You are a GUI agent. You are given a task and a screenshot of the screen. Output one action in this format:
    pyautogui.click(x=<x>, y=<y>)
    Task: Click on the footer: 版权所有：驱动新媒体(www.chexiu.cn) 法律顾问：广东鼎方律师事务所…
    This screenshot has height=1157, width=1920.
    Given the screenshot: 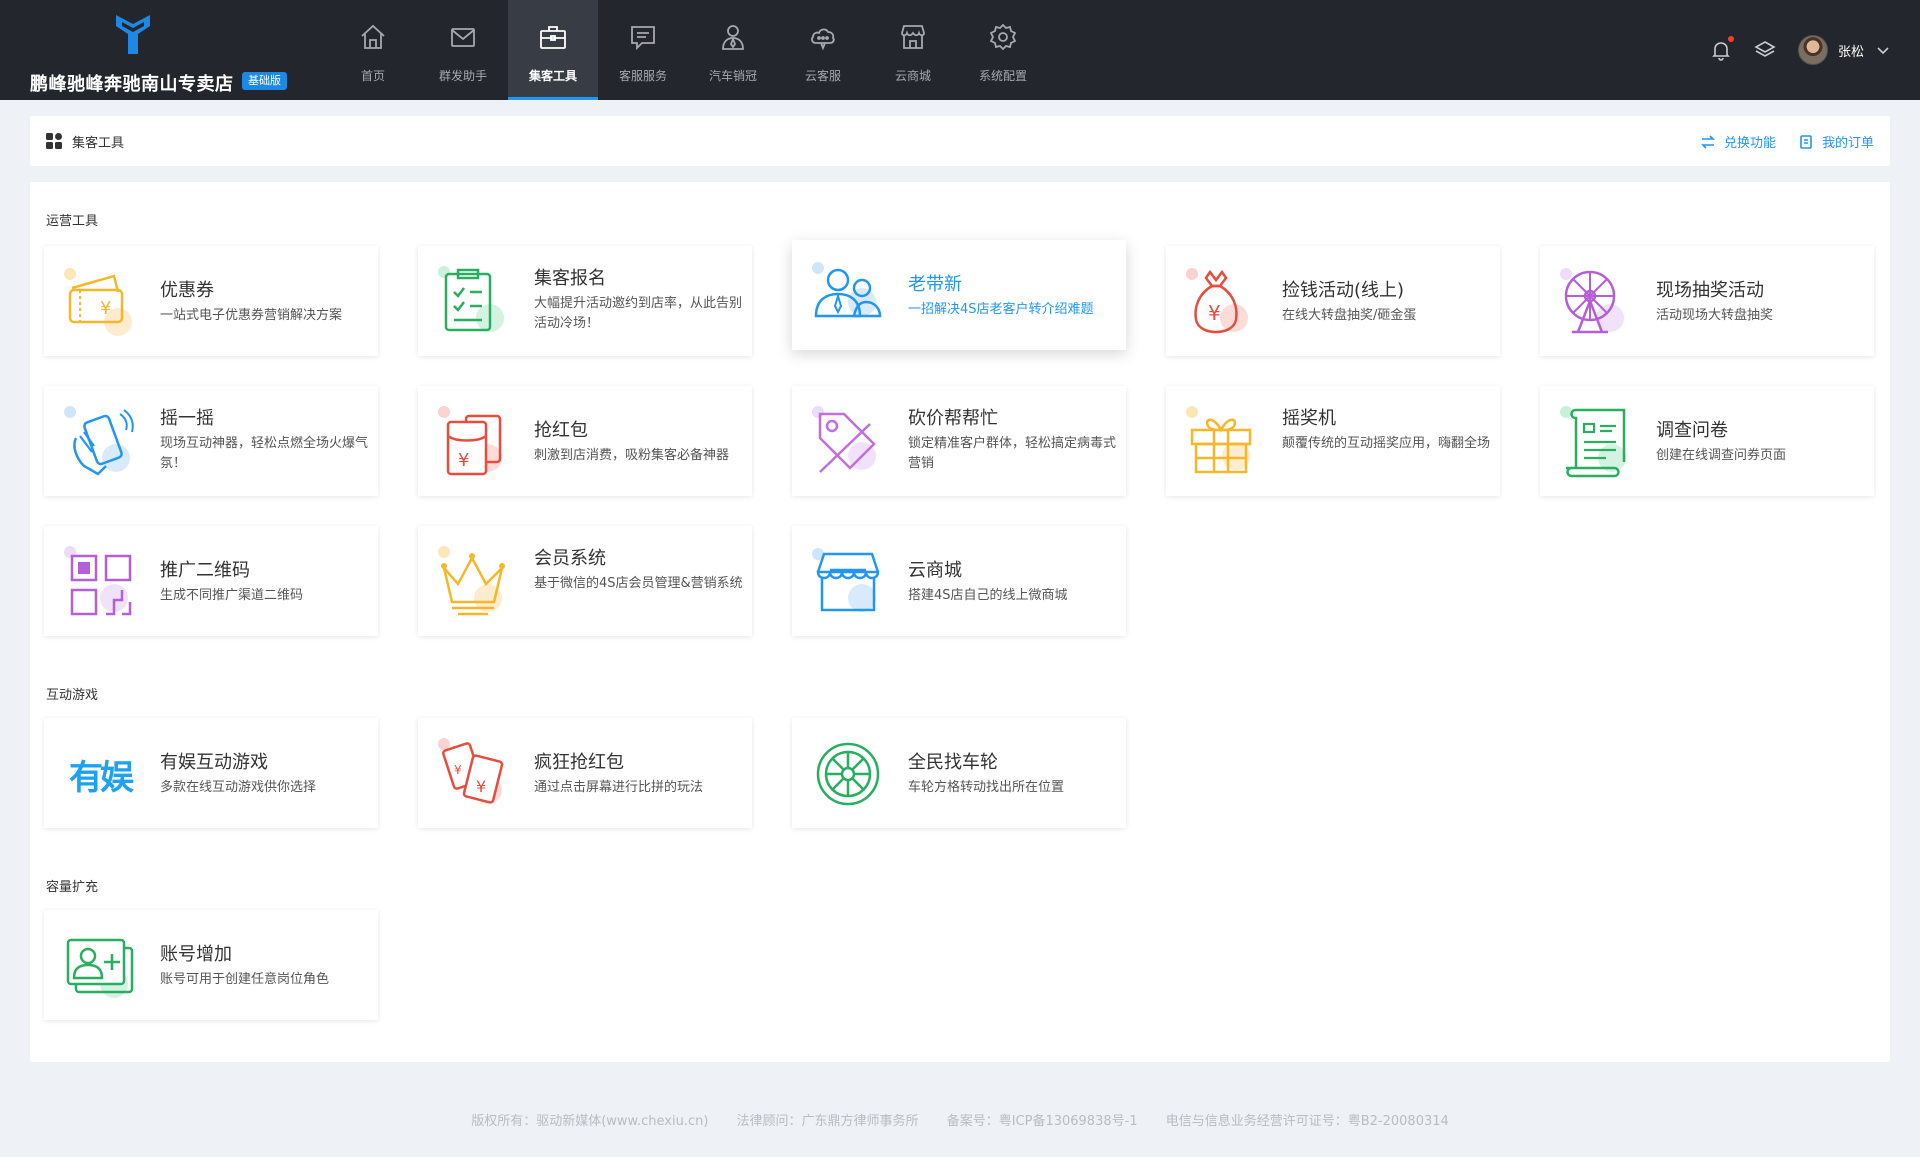 What is the action you would take?
    pyautogui.click(x=960, y=1119)
    